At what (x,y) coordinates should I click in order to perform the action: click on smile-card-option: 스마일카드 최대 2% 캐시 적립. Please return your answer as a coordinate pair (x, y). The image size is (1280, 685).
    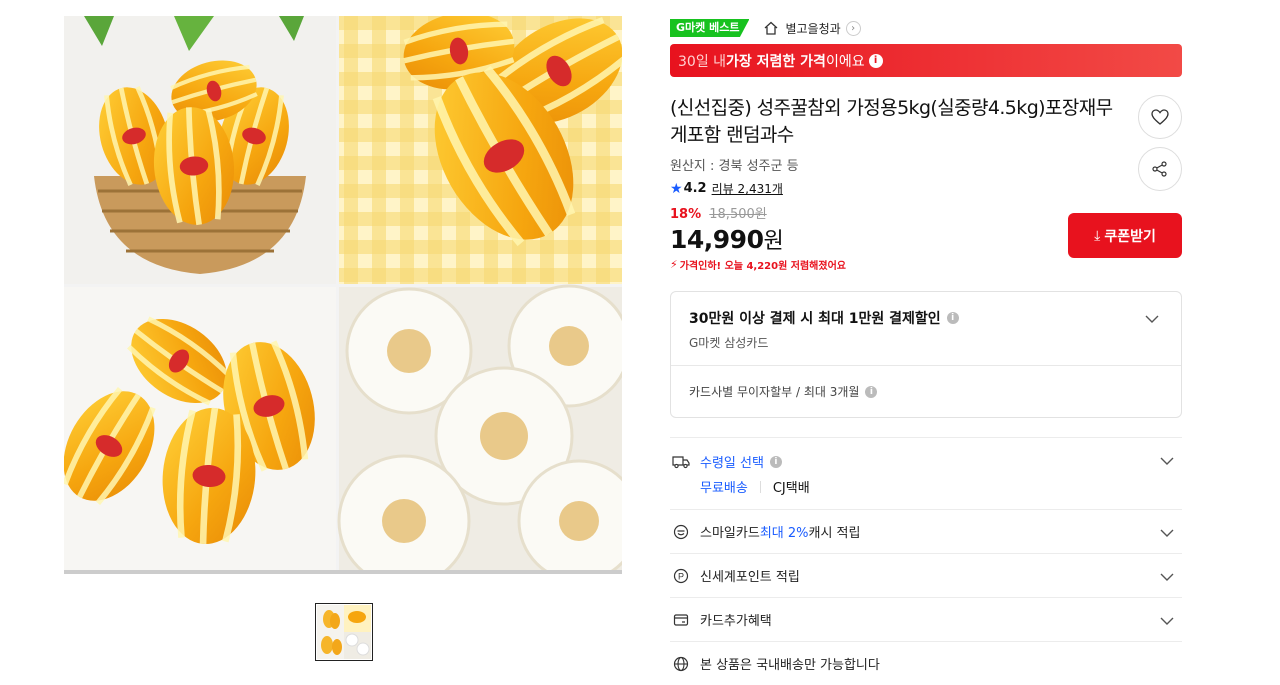
    Looking at the image, I should click on (926, 532).